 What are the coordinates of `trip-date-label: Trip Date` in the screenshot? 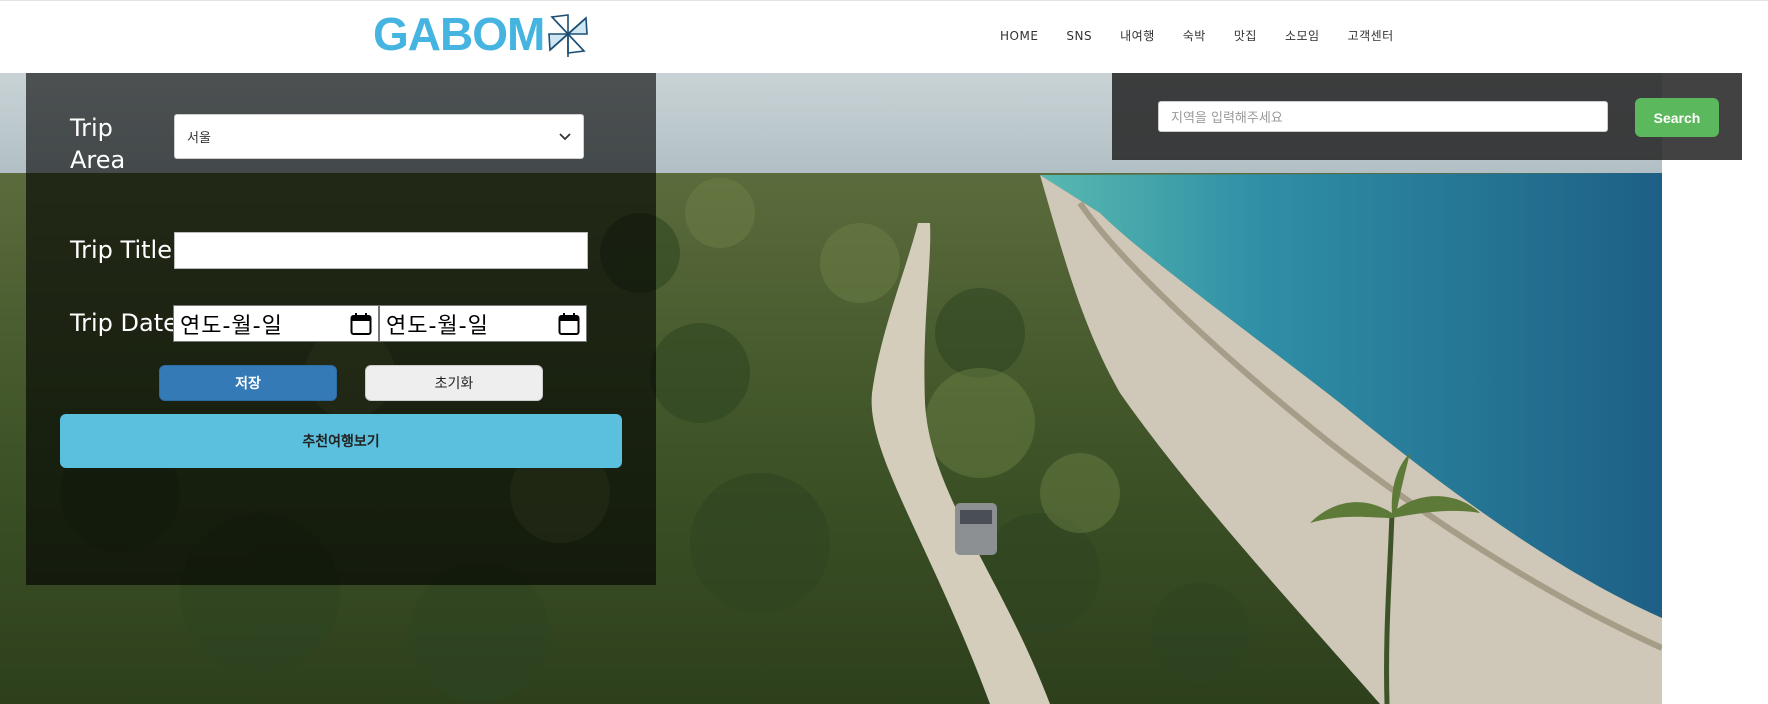 It's located at (124, 323).